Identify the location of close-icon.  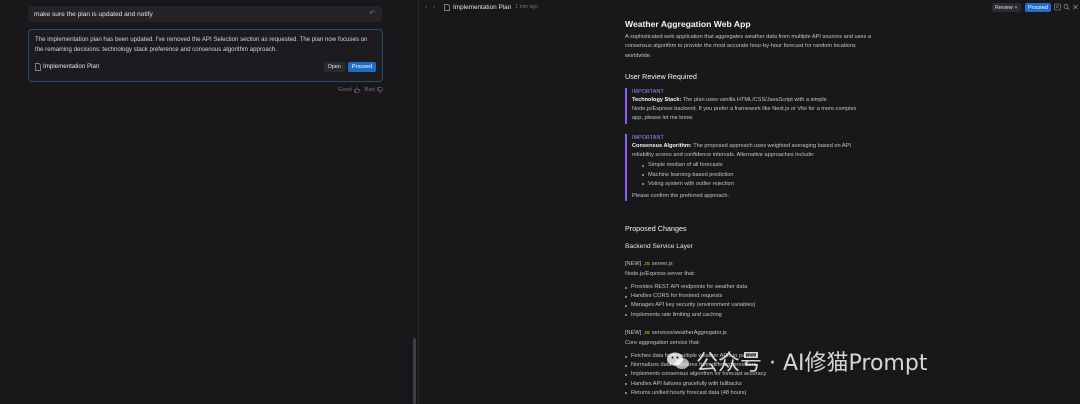
(1075, 7).